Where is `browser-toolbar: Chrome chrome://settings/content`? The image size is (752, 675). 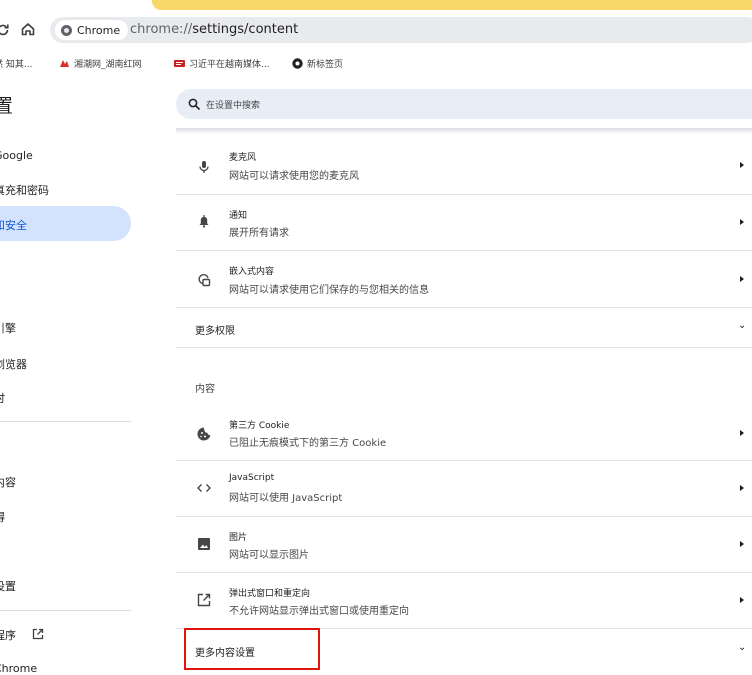 browser-toolbar: Chrome chrome://settings/content is located at coordinates (376, 32).